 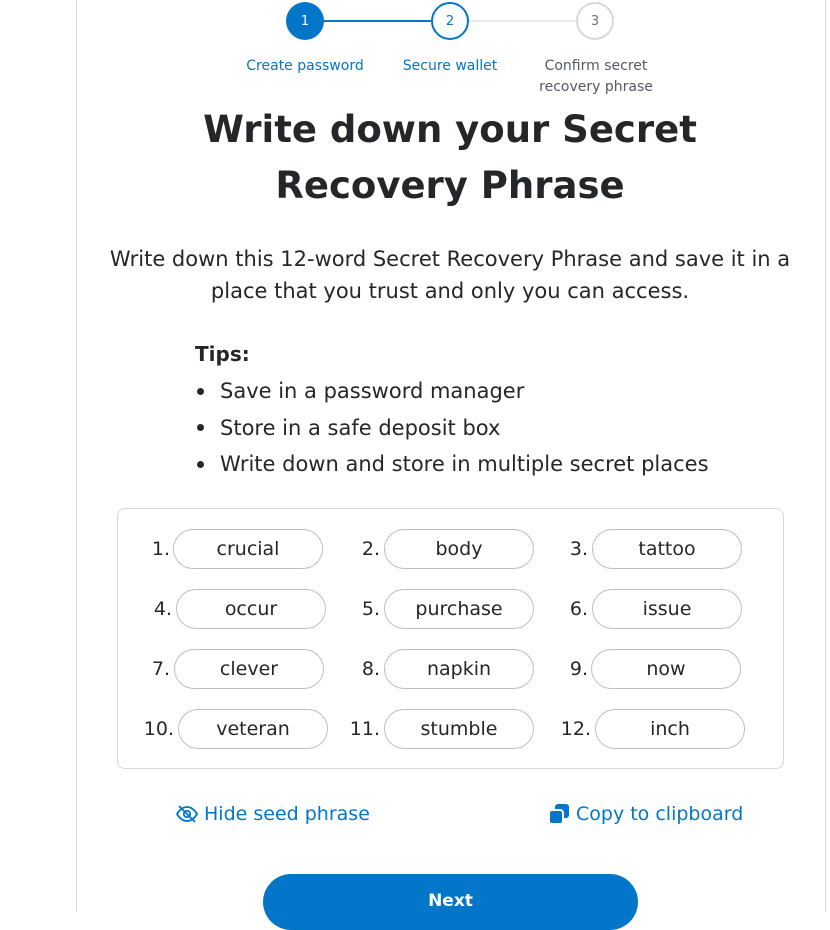 I want to click on word-number: 1., so click(x=160, y=549).